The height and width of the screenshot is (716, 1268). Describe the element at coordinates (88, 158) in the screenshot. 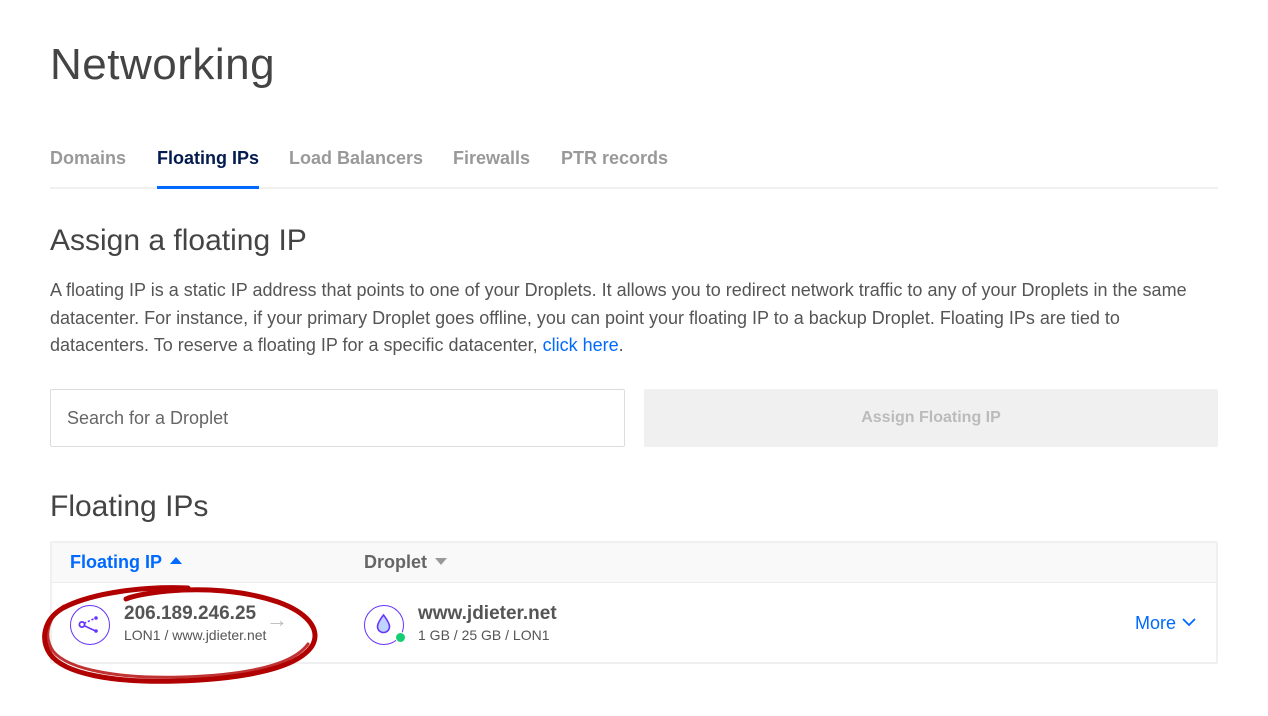

I see `tab-domains: Domains` at that location.